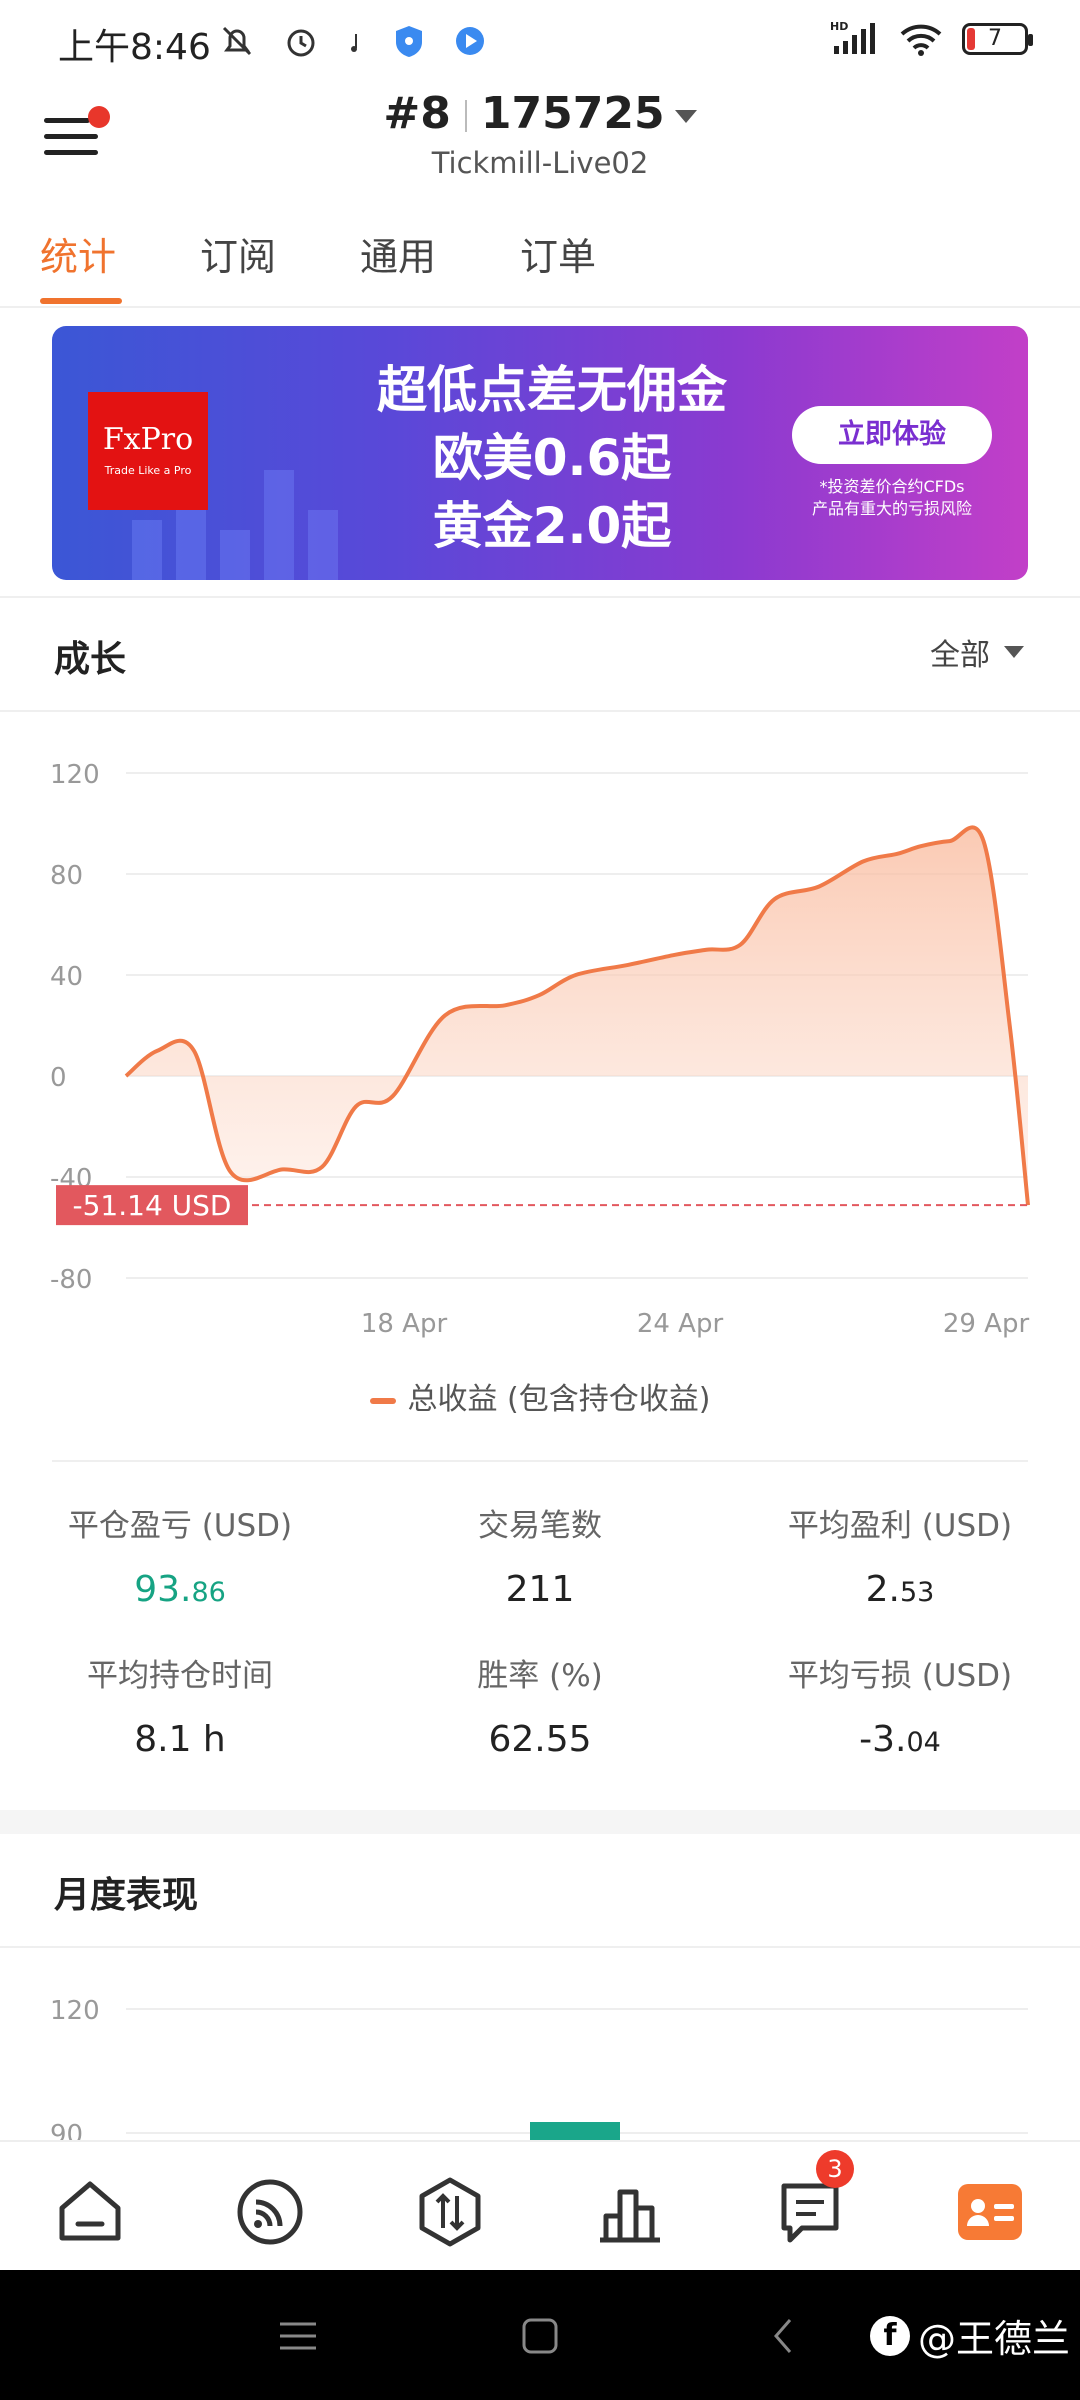 This screenshot has width=1080, height=2400. I want to click on stat-label: 平均盈利 (USD), so click(900, 1526).